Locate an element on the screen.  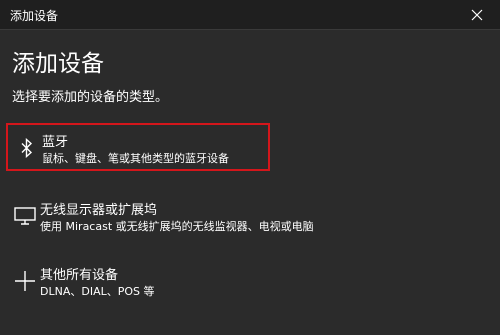
option-description: DLNA、DIAL、POS 等 is located at coordinates (97, 291).